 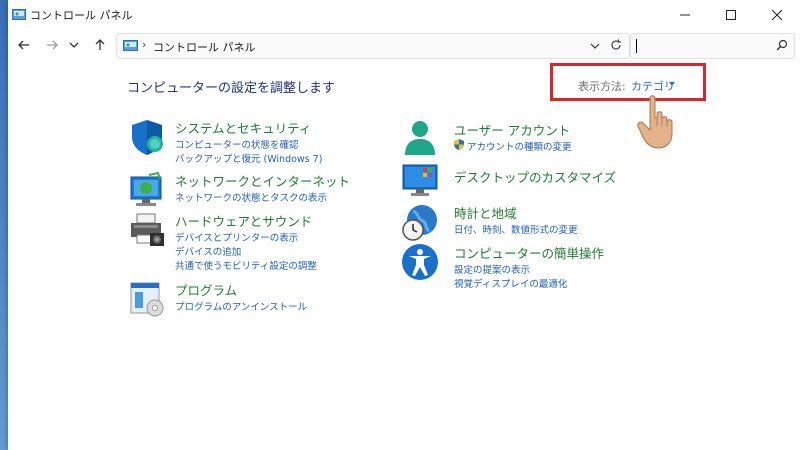 I want to click on arrow-right-icon, so click(x=52, y=45).